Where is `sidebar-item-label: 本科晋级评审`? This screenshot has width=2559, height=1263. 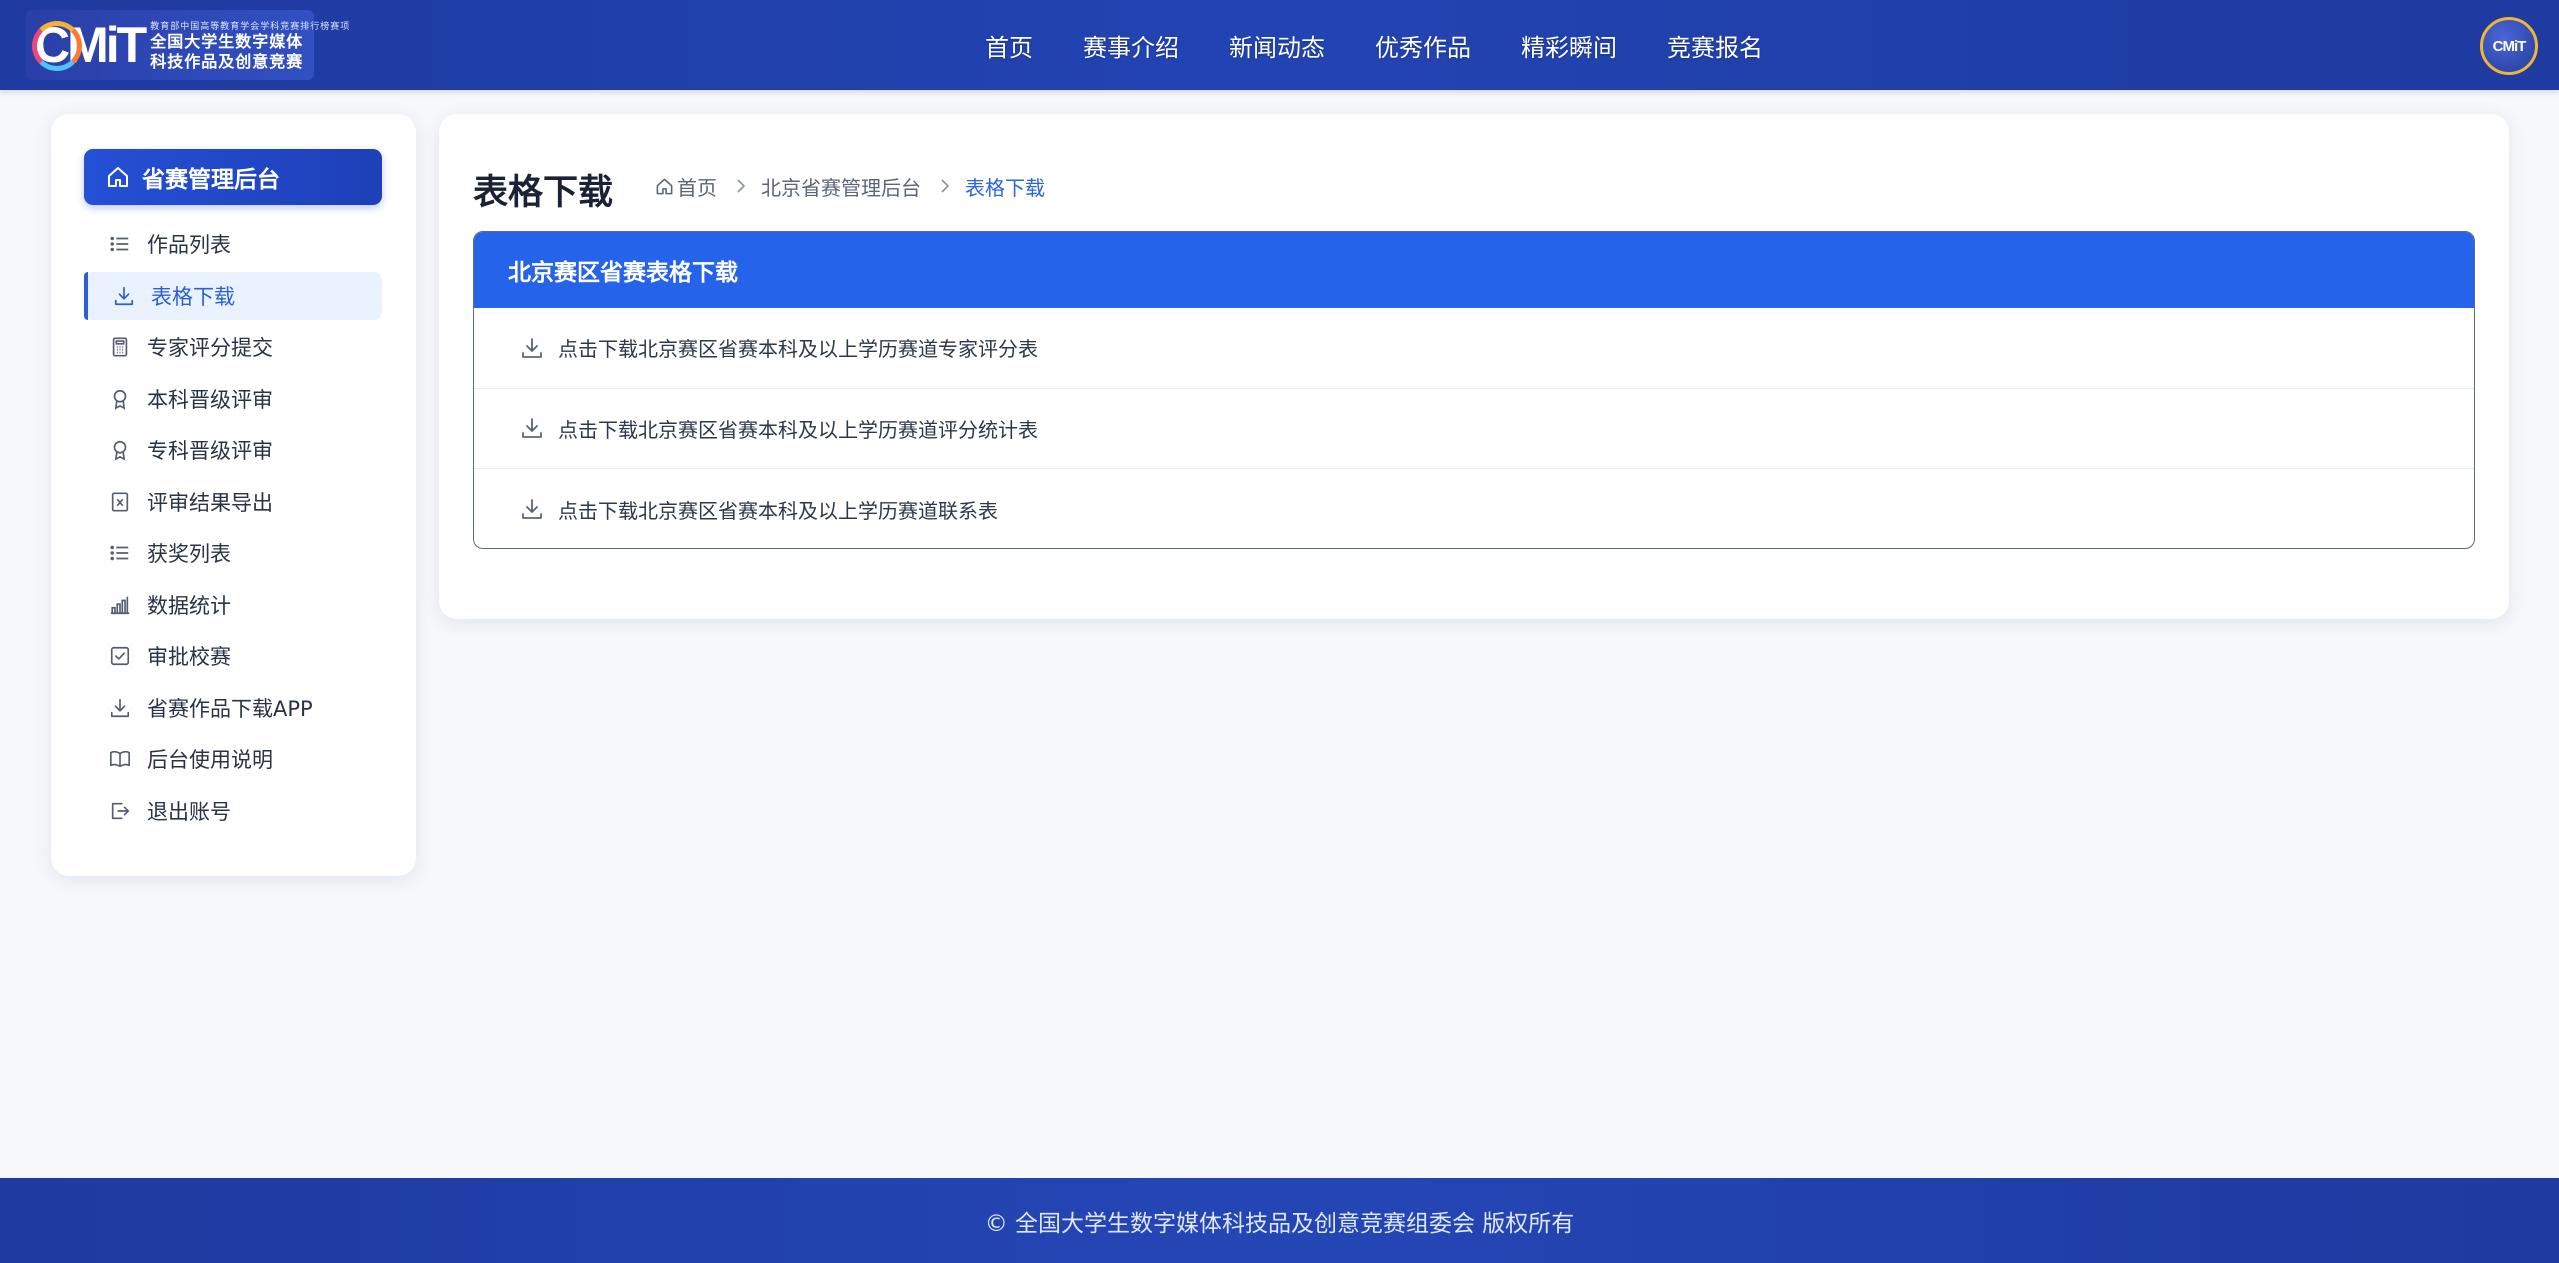 sidebar-item-label: 本科晋级评审 is located at coordinates (210, 399).